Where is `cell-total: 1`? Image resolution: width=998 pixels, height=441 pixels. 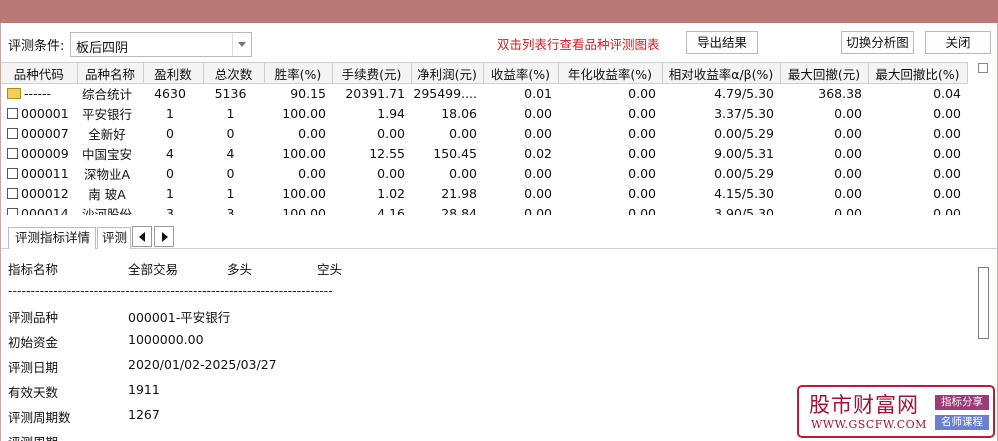 cell-total: 1 is located at coordinates (230, 193).